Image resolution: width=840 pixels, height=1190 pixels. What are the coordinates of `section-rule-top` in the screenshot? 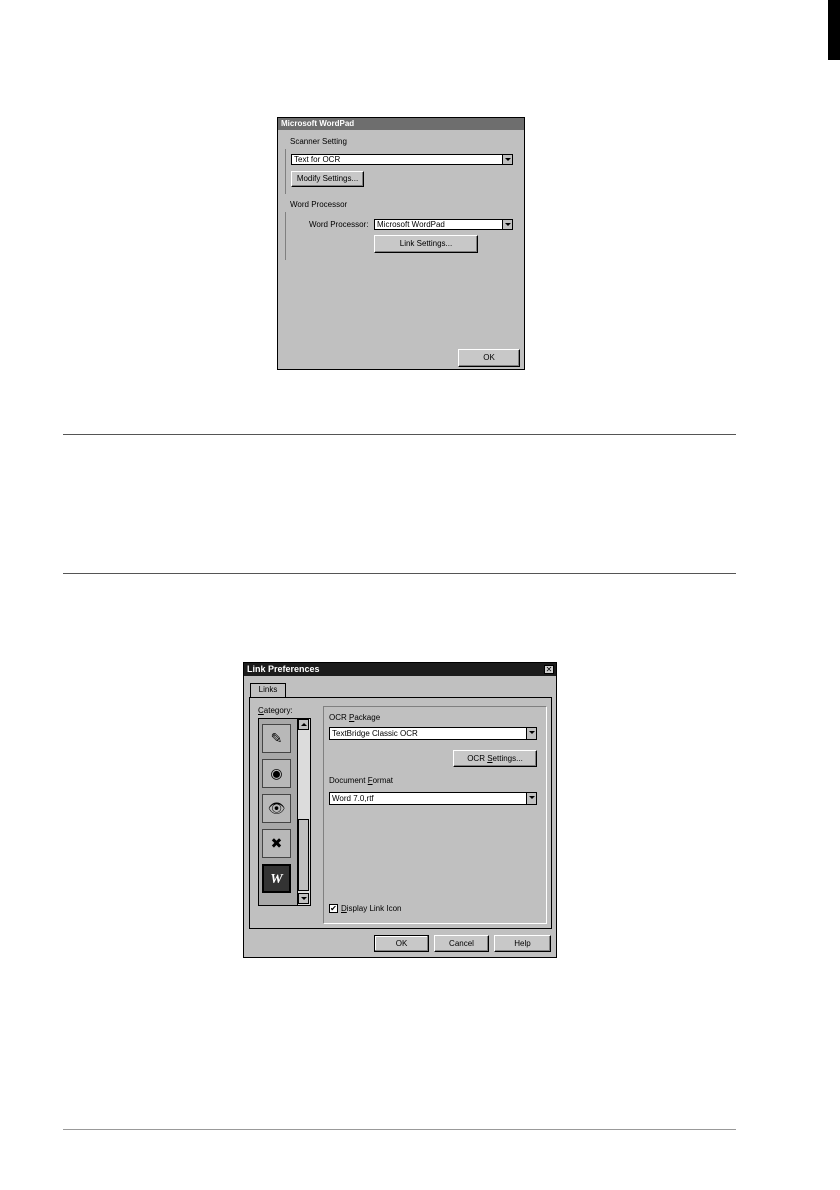 It's located at (399, 434).